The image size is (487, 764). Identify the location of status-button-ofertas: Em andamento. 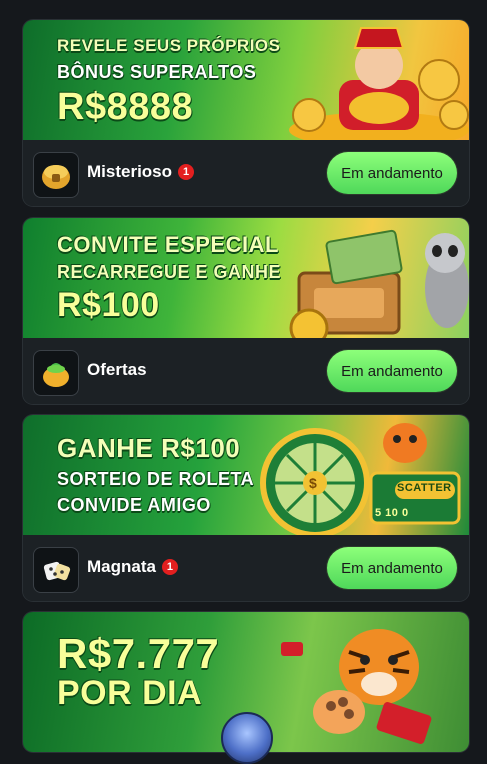
(392, 371).